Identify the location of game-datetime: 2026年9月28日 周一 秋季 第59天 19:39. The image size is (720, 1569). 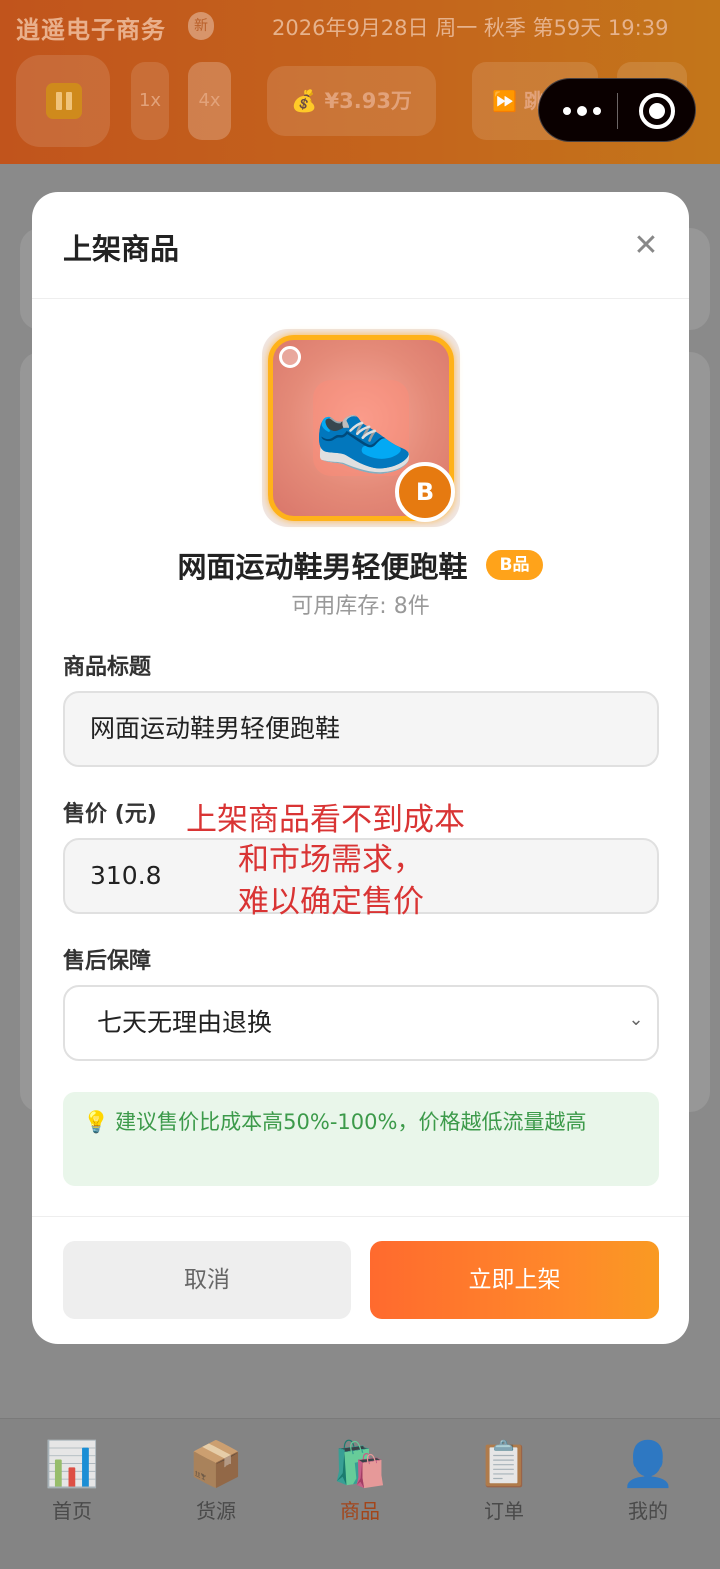
(470, 28).